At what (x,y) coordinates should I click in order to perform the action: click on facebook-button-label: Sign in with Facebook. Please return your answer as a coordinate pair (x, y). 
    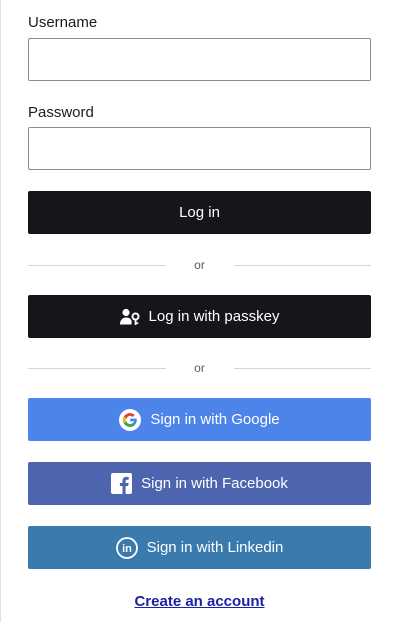
    Looking at the image, I should click on (214, 483).